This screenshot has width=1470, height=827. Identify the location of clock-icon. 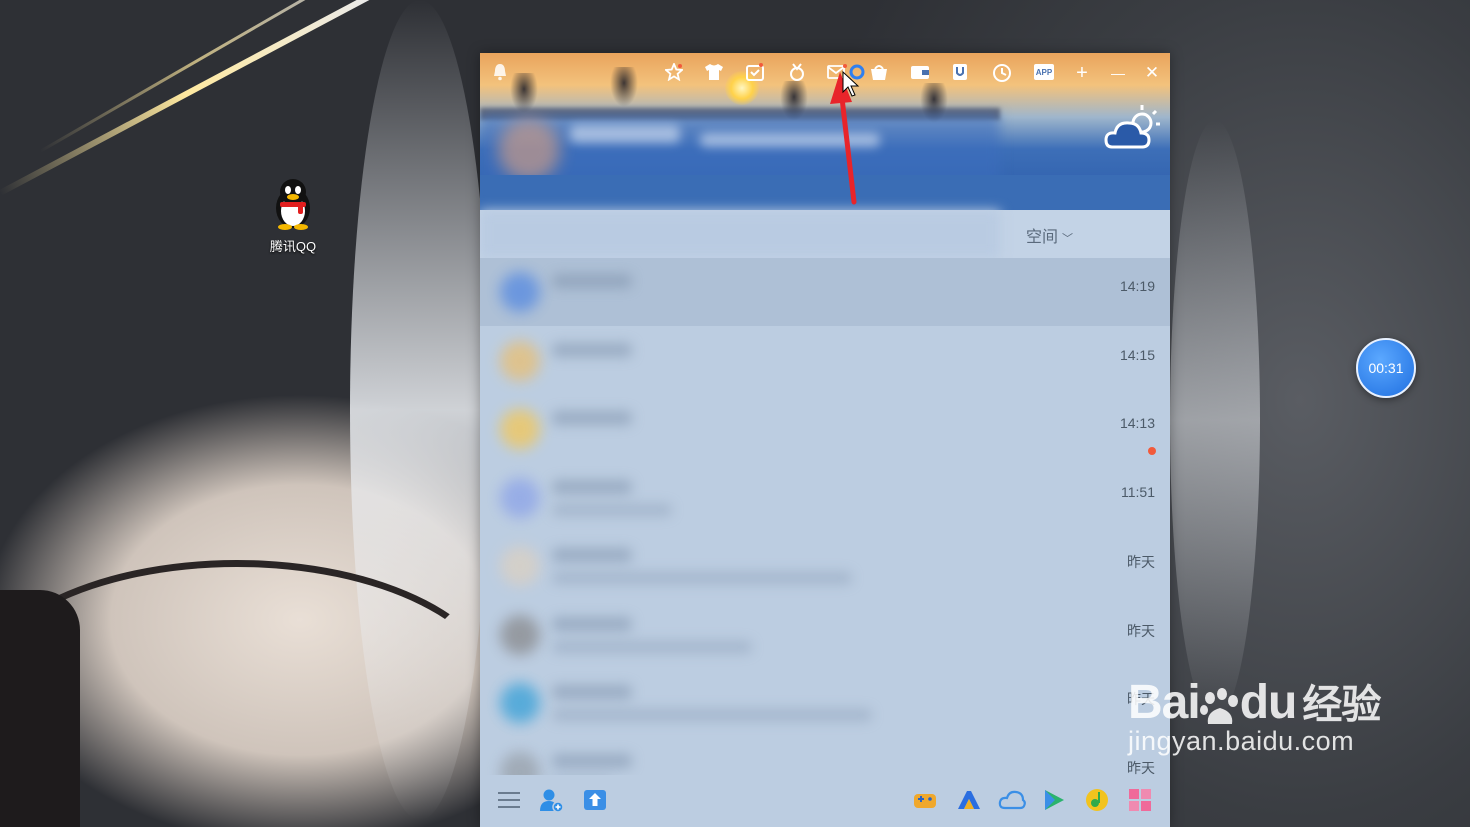
(1002, 73).